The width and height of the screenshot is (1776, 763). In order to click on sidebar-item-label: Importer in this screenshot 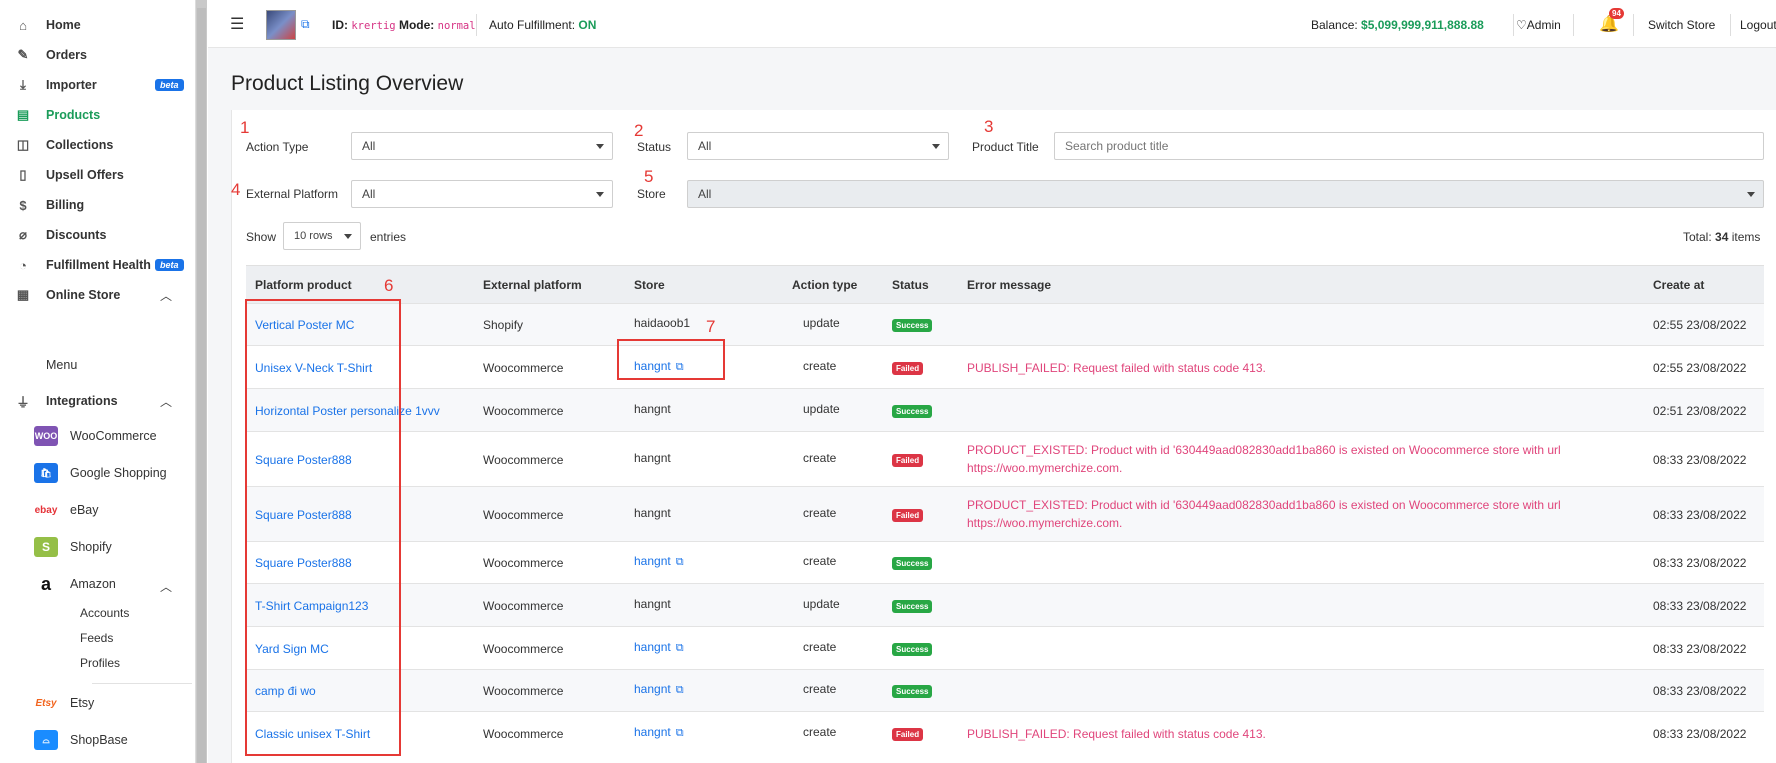, I will do `click(71, 85)`.